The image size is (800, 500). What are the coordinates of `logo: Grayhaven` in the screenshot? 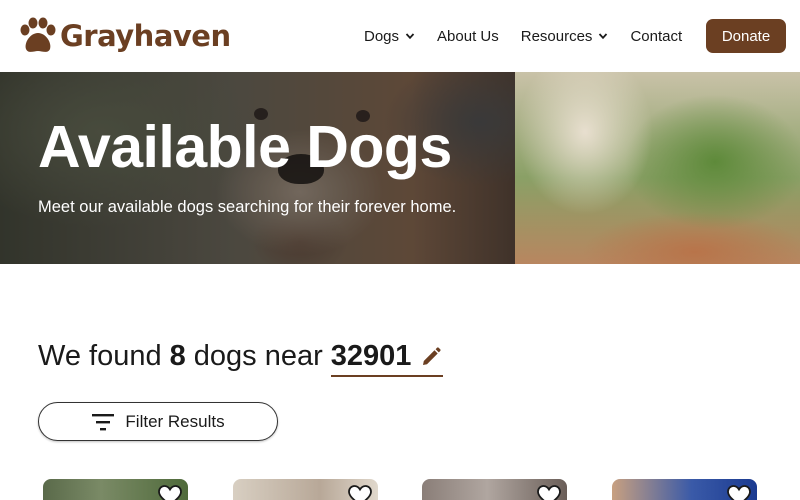 It's located at (124, 36).